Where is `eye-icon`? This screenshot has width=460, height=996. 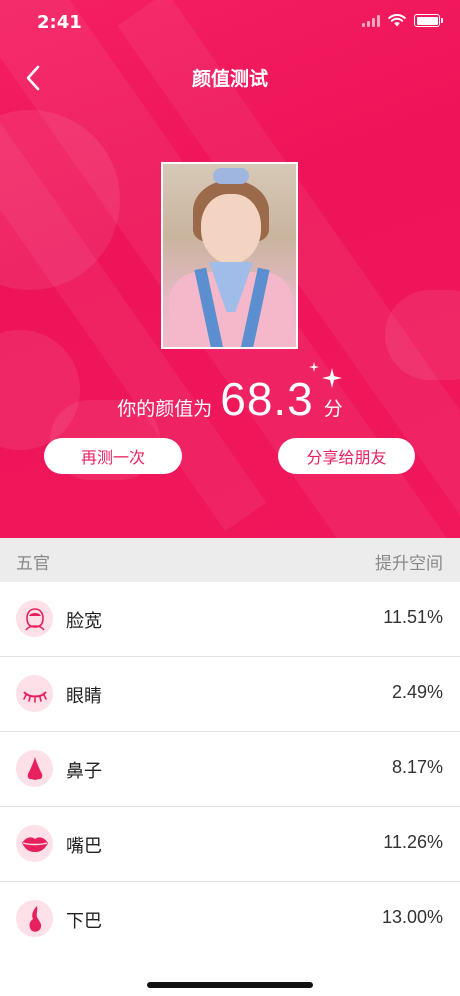 eye-icon is located at coordinates (34, 693).